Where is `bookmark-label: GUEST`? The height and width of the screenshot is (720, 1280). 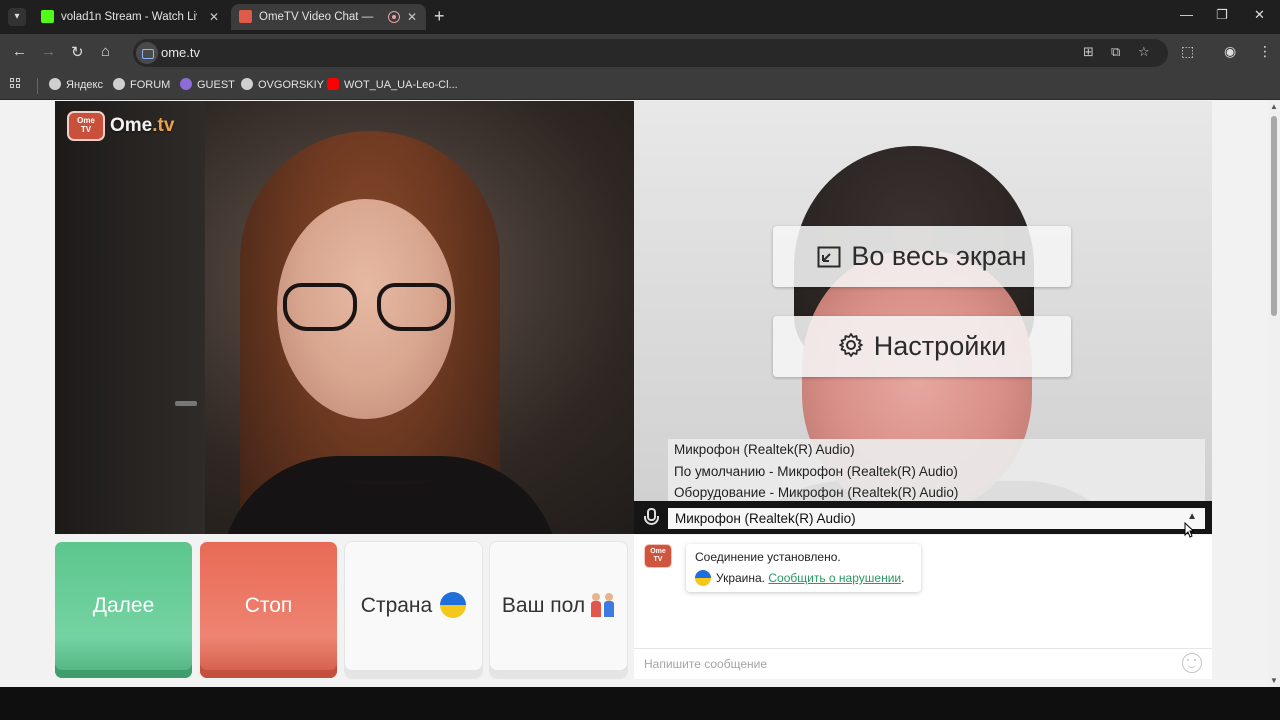
bookmark-label: GUEST is located at coordinates (216, 85).